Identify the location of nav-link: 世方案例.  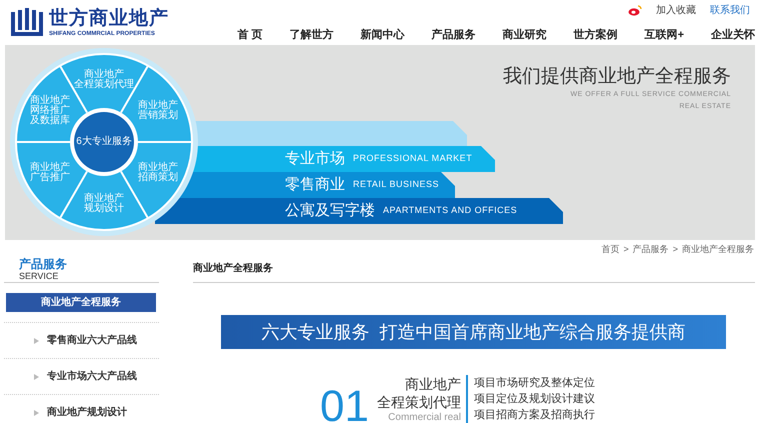
(596, 35).